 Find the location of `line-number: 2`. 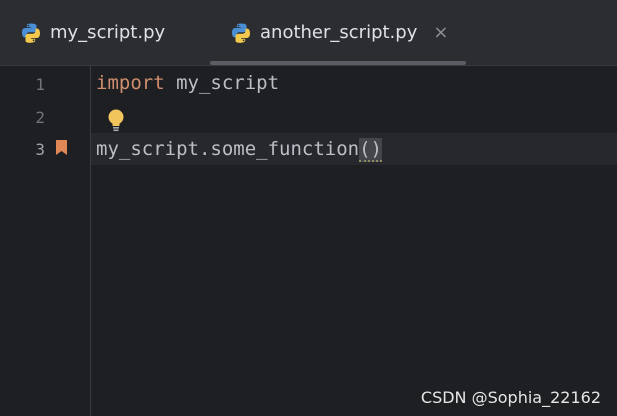

line-number: 2 is located at coordinates (40, 117).